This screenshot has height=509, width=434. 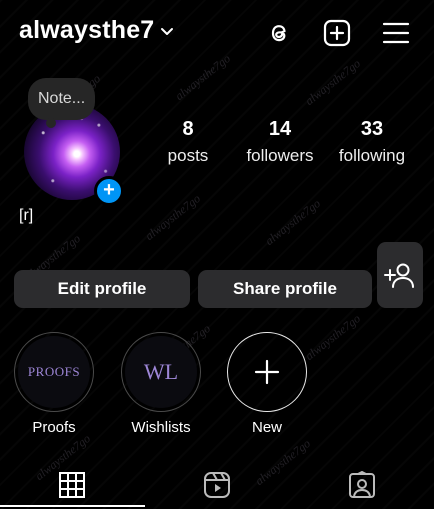 I want to click on stat-followers: 14 followers, so click(x=280, y=142).